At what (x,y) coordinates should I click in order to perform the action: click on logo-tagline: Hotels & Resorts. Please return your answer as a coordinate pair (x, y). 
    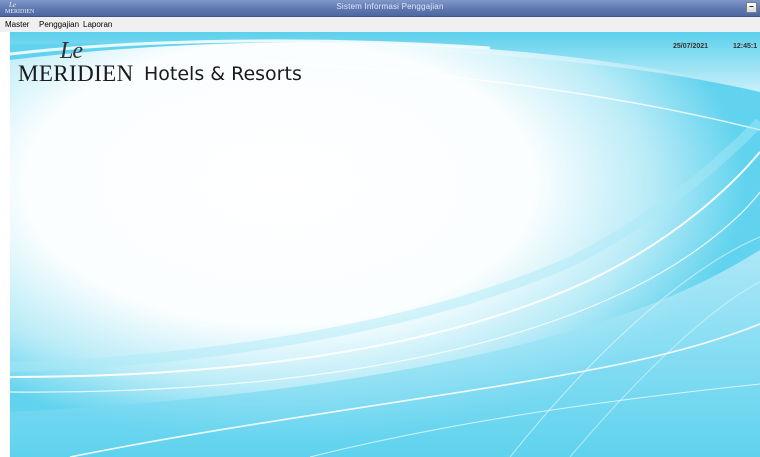
    Looking at the image, I should click on (223, 74).